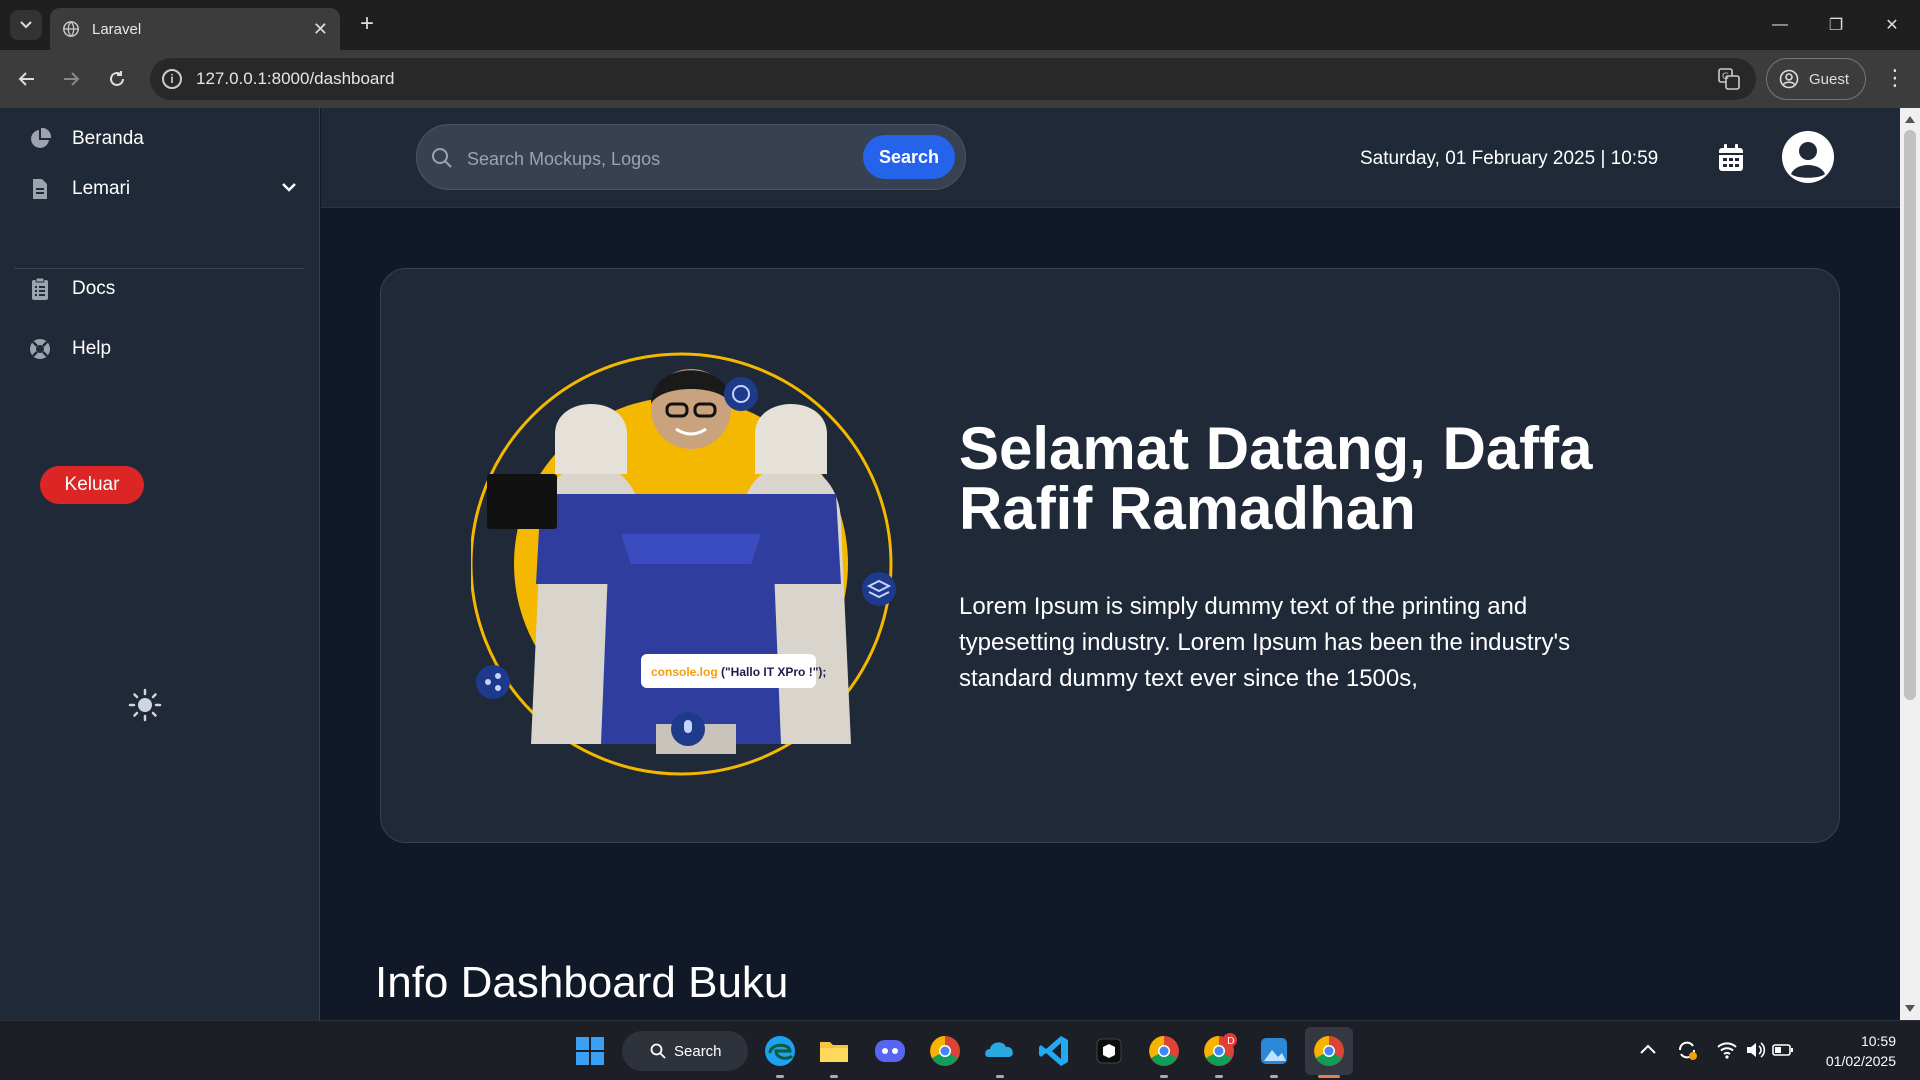 This screenshot has height=1080, width=1920. Describe the element at coordinates (1219, 1051) in the screenshot. I see `chrome-profile-d-icon: D` at that location.